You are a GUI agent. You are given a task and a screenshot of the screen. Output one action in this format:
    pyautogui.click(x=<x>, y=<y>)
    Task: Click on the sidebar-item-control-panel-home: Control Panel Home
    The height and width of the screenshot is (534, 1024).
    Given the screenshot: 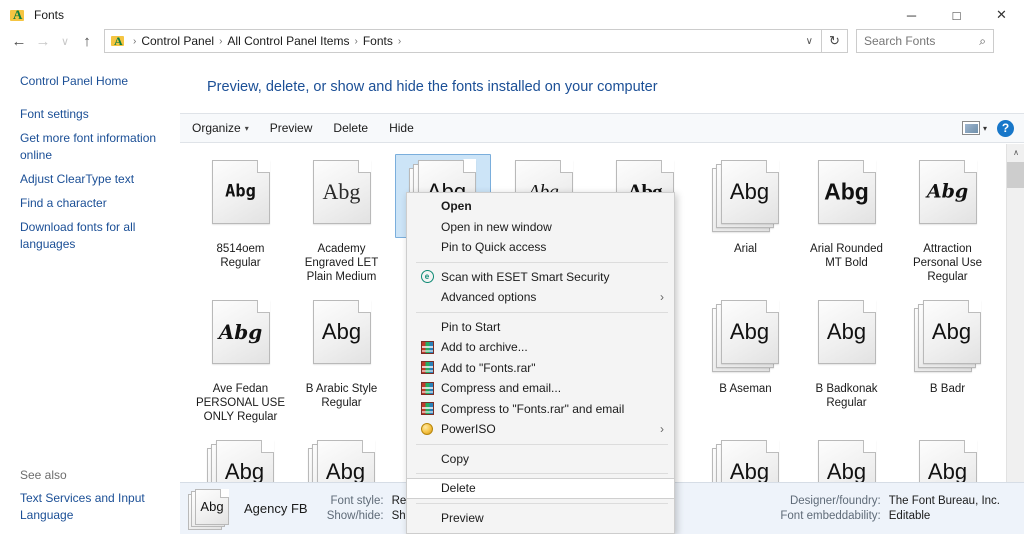 What is the action you would take?
    pyautogui.click(x=74, y=81)
    